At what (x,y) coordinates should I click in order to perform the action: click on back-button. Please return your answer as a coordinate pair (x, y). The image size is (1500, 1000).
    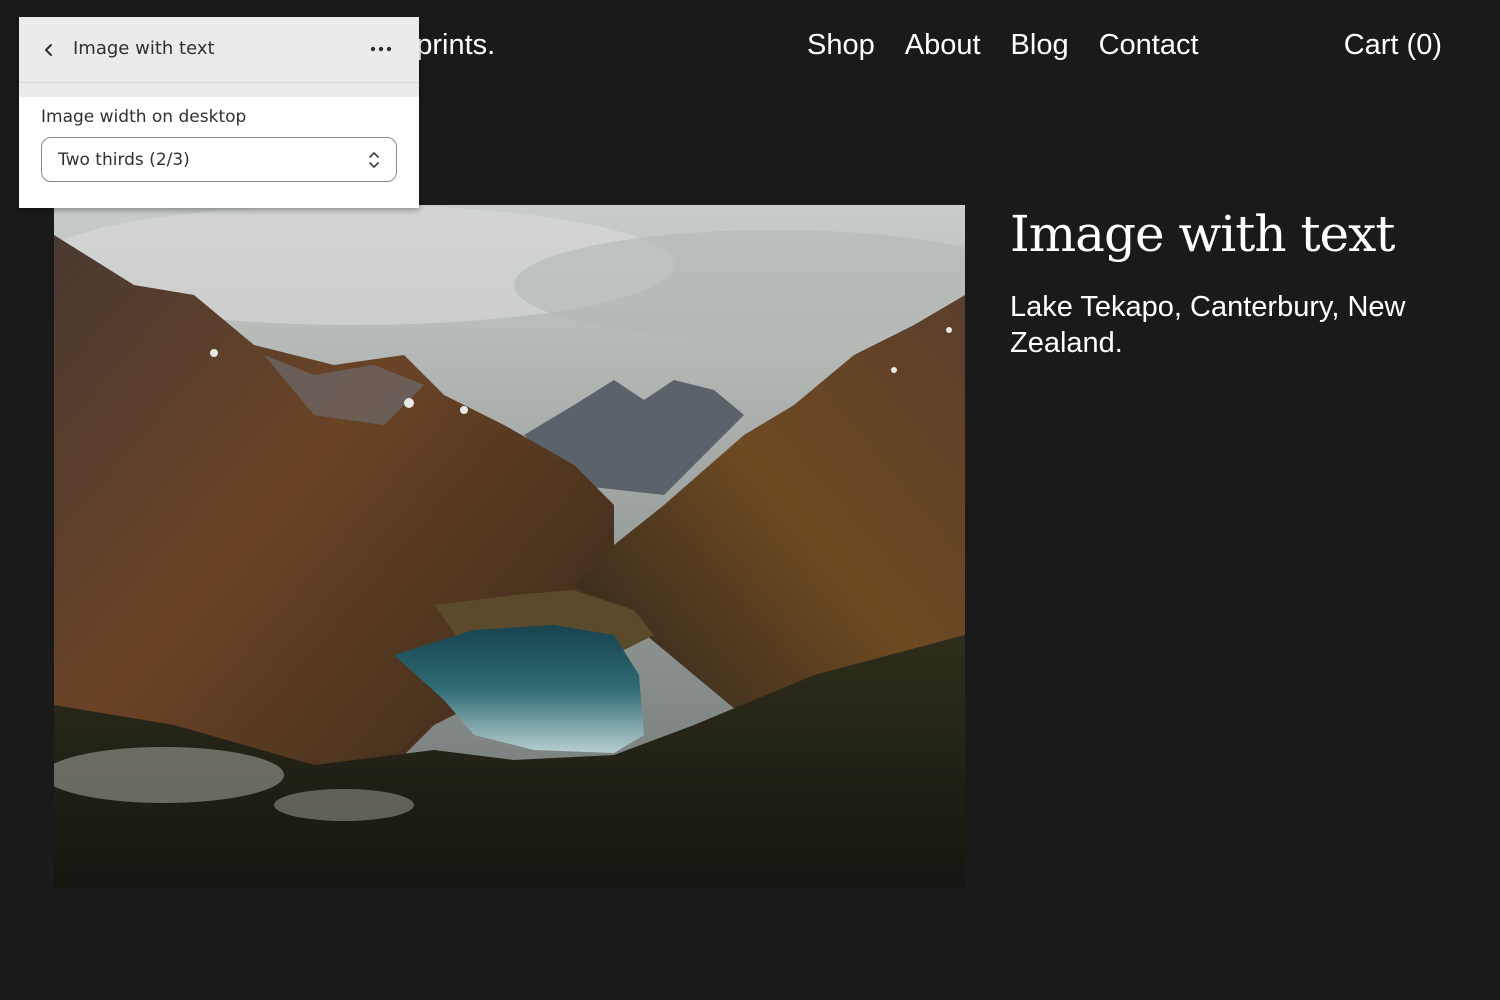
    Looking at the image, I should click on (49, 50).